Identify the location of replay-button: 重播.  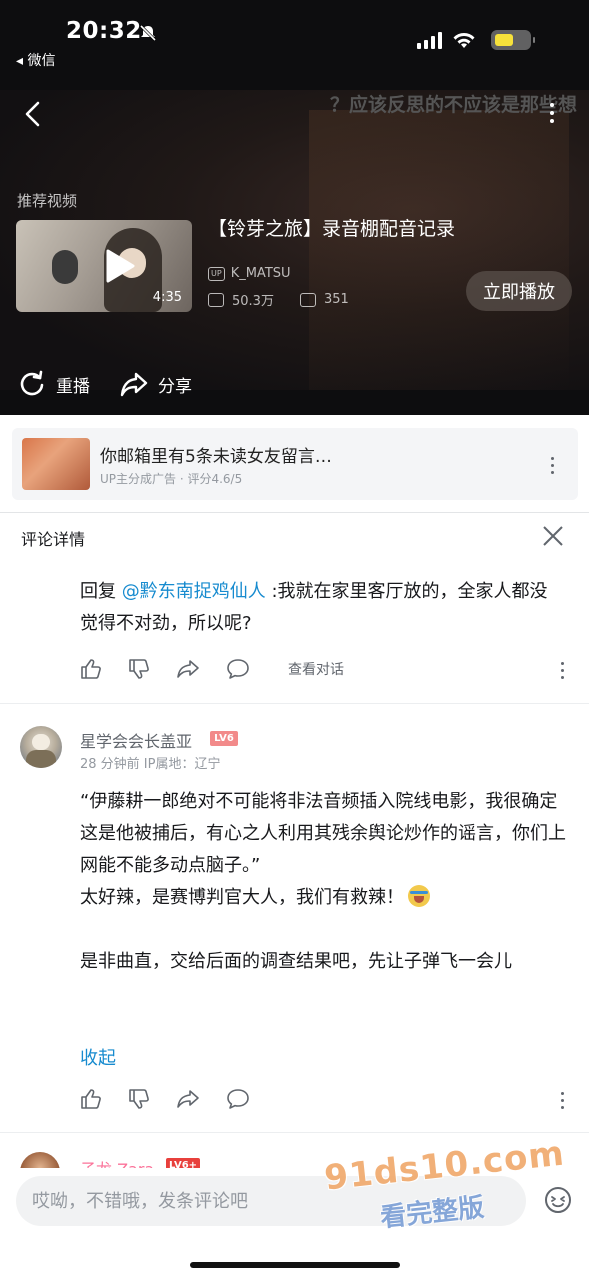
(73, 384).